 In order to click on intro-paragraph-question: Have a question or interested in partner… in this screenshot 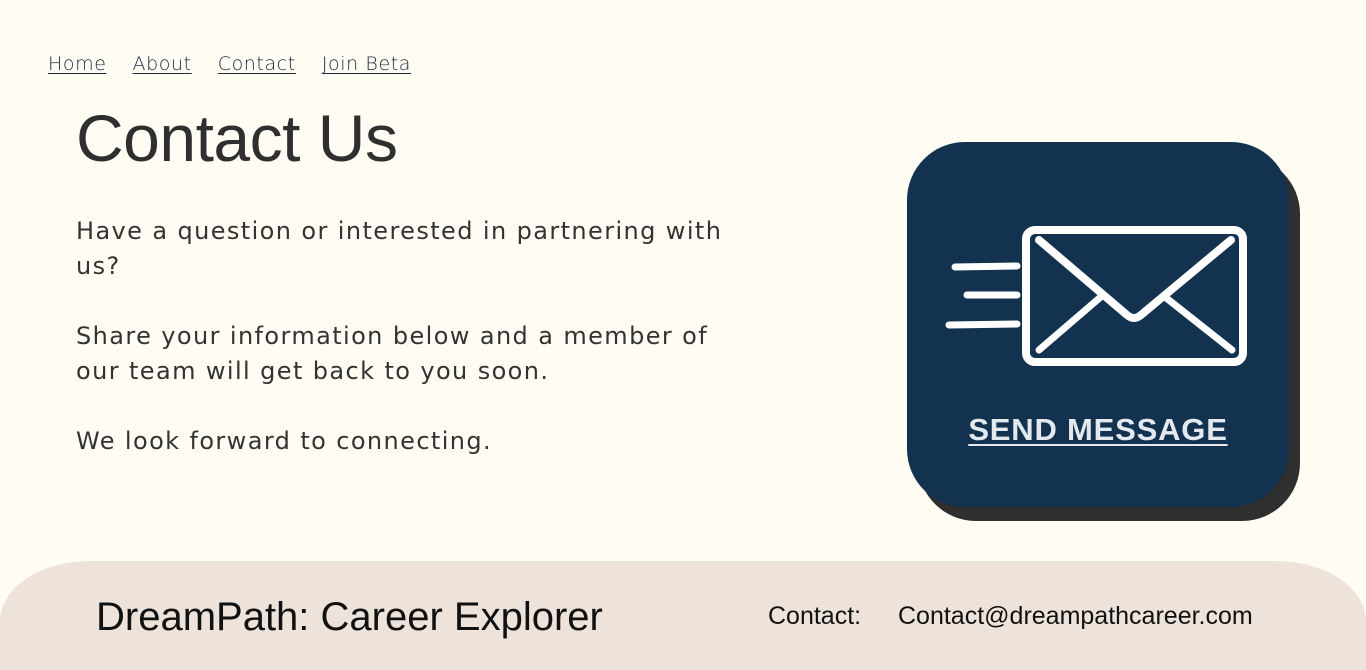, I will do `click(399, 248)`.